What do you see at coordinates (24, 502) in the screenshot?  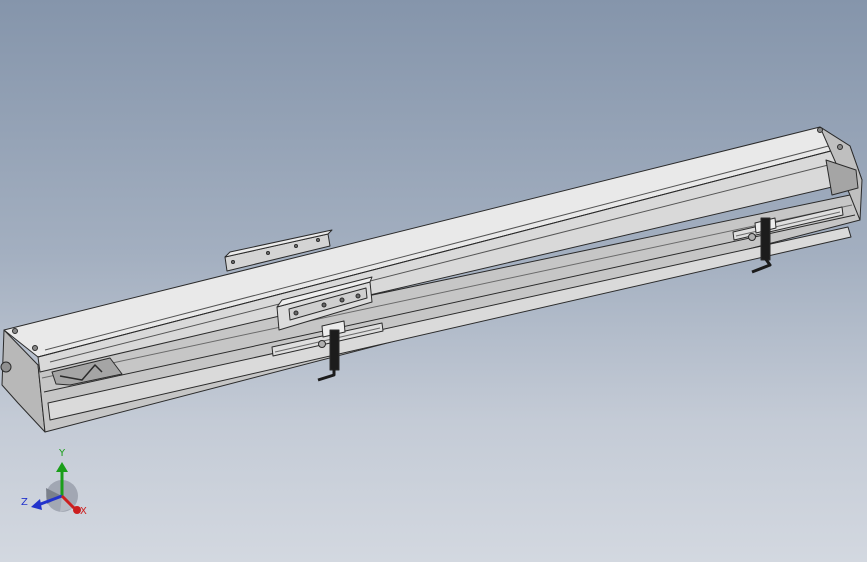 I see `triad-z-label: Z` at bounding box center [24, 502].